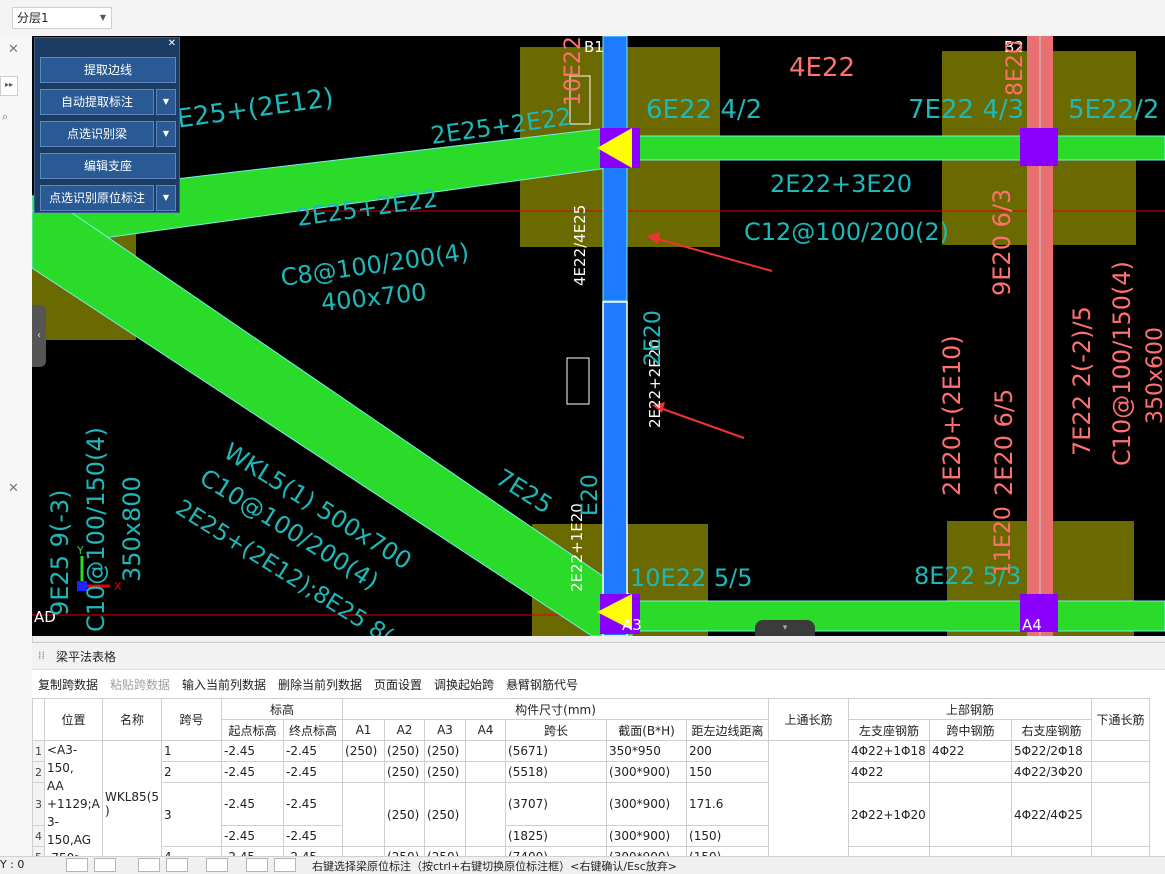 The image size is (1165, 874). What do you see at coordinates (97, 134) in the screenshot?
I see `pick-identify-beam-button: 点选识别梁` at bounding box center [97, 134].